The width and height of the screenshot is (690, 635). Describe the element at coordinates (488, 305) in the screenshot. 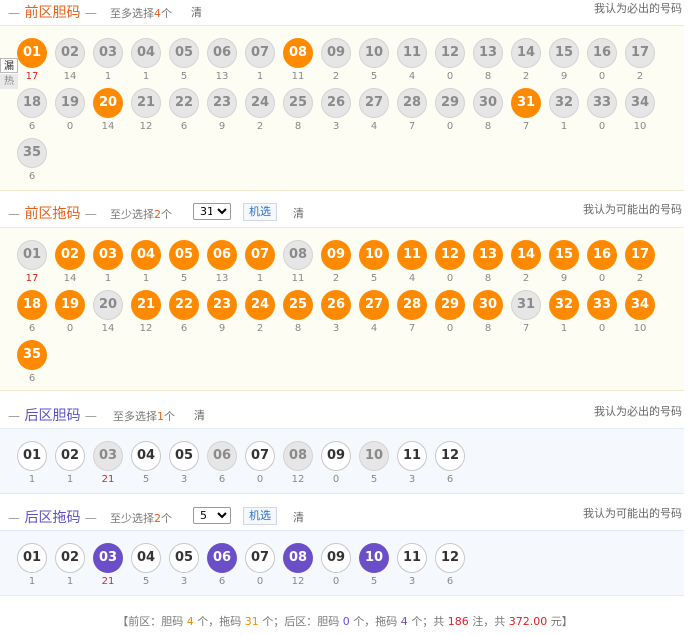

I see `front-tuo-ball-30: 30` at that location.